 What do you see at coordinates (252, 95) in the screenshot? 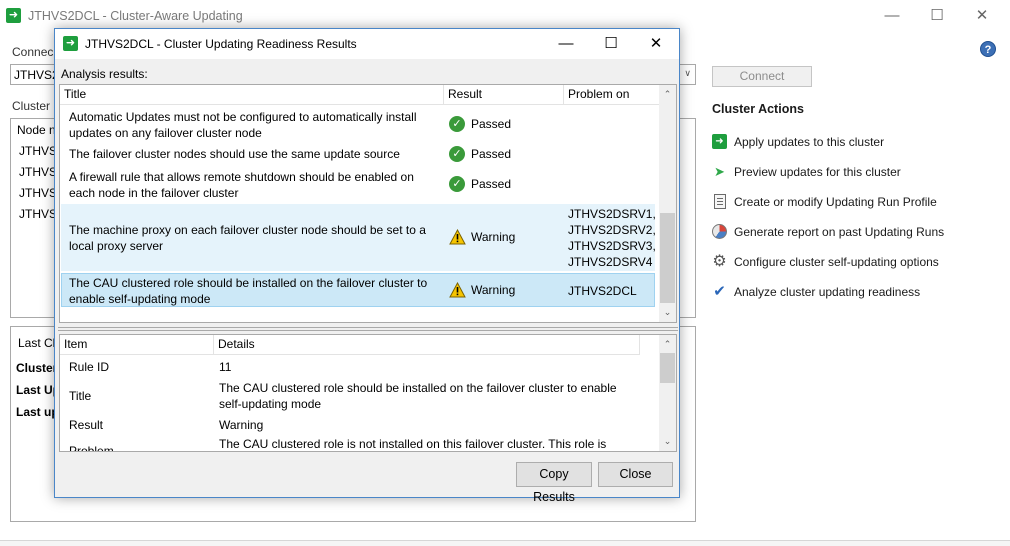
I see `column-header-title: Title` at bounding box center [252, 95].